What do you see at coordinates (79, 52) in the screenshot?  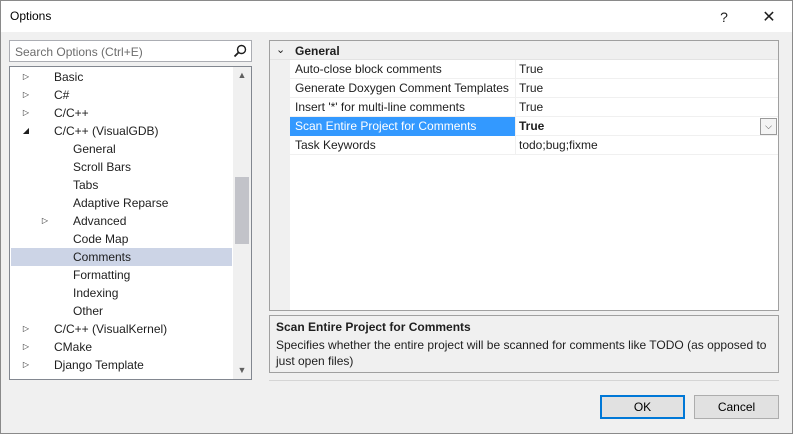 I see `search-placeholder: Search Options (Ctrl+E)` at bounding box center [79, 52].